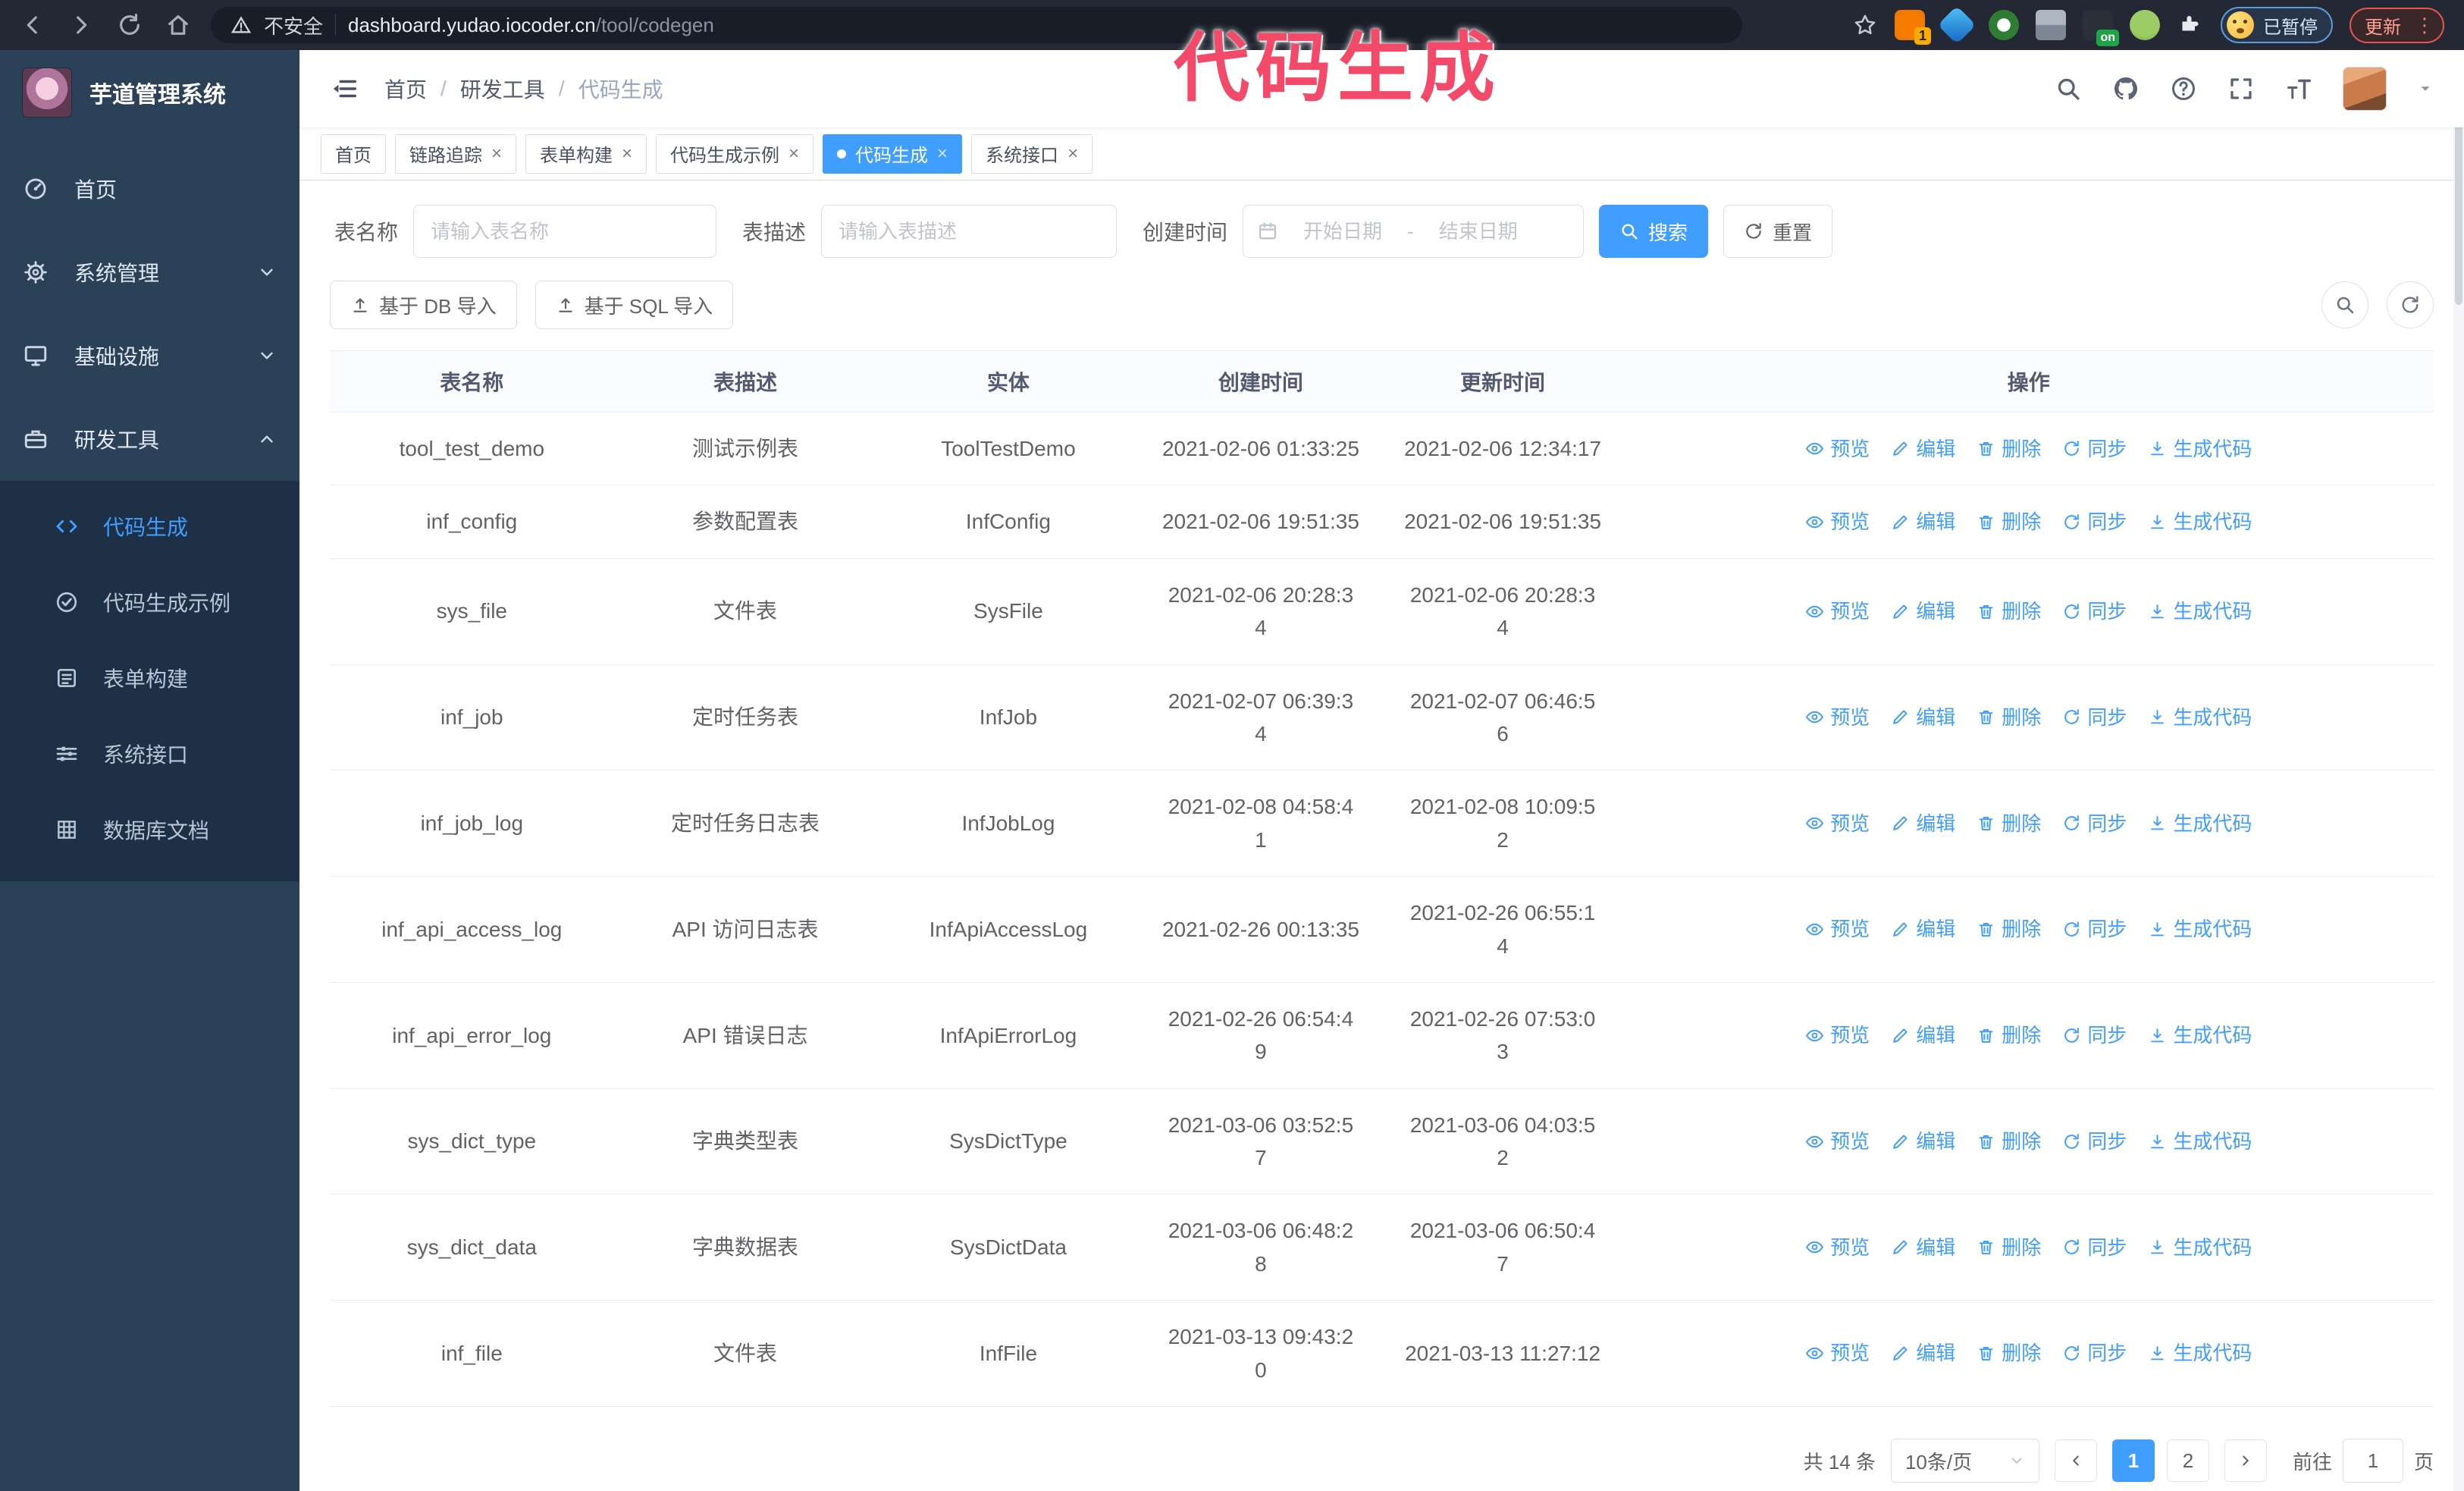 The image size is (2464, 1491). Describe the element at coordinates (345, 88) in the screenshot. I see `sidebar-collapse-icon` at that location.